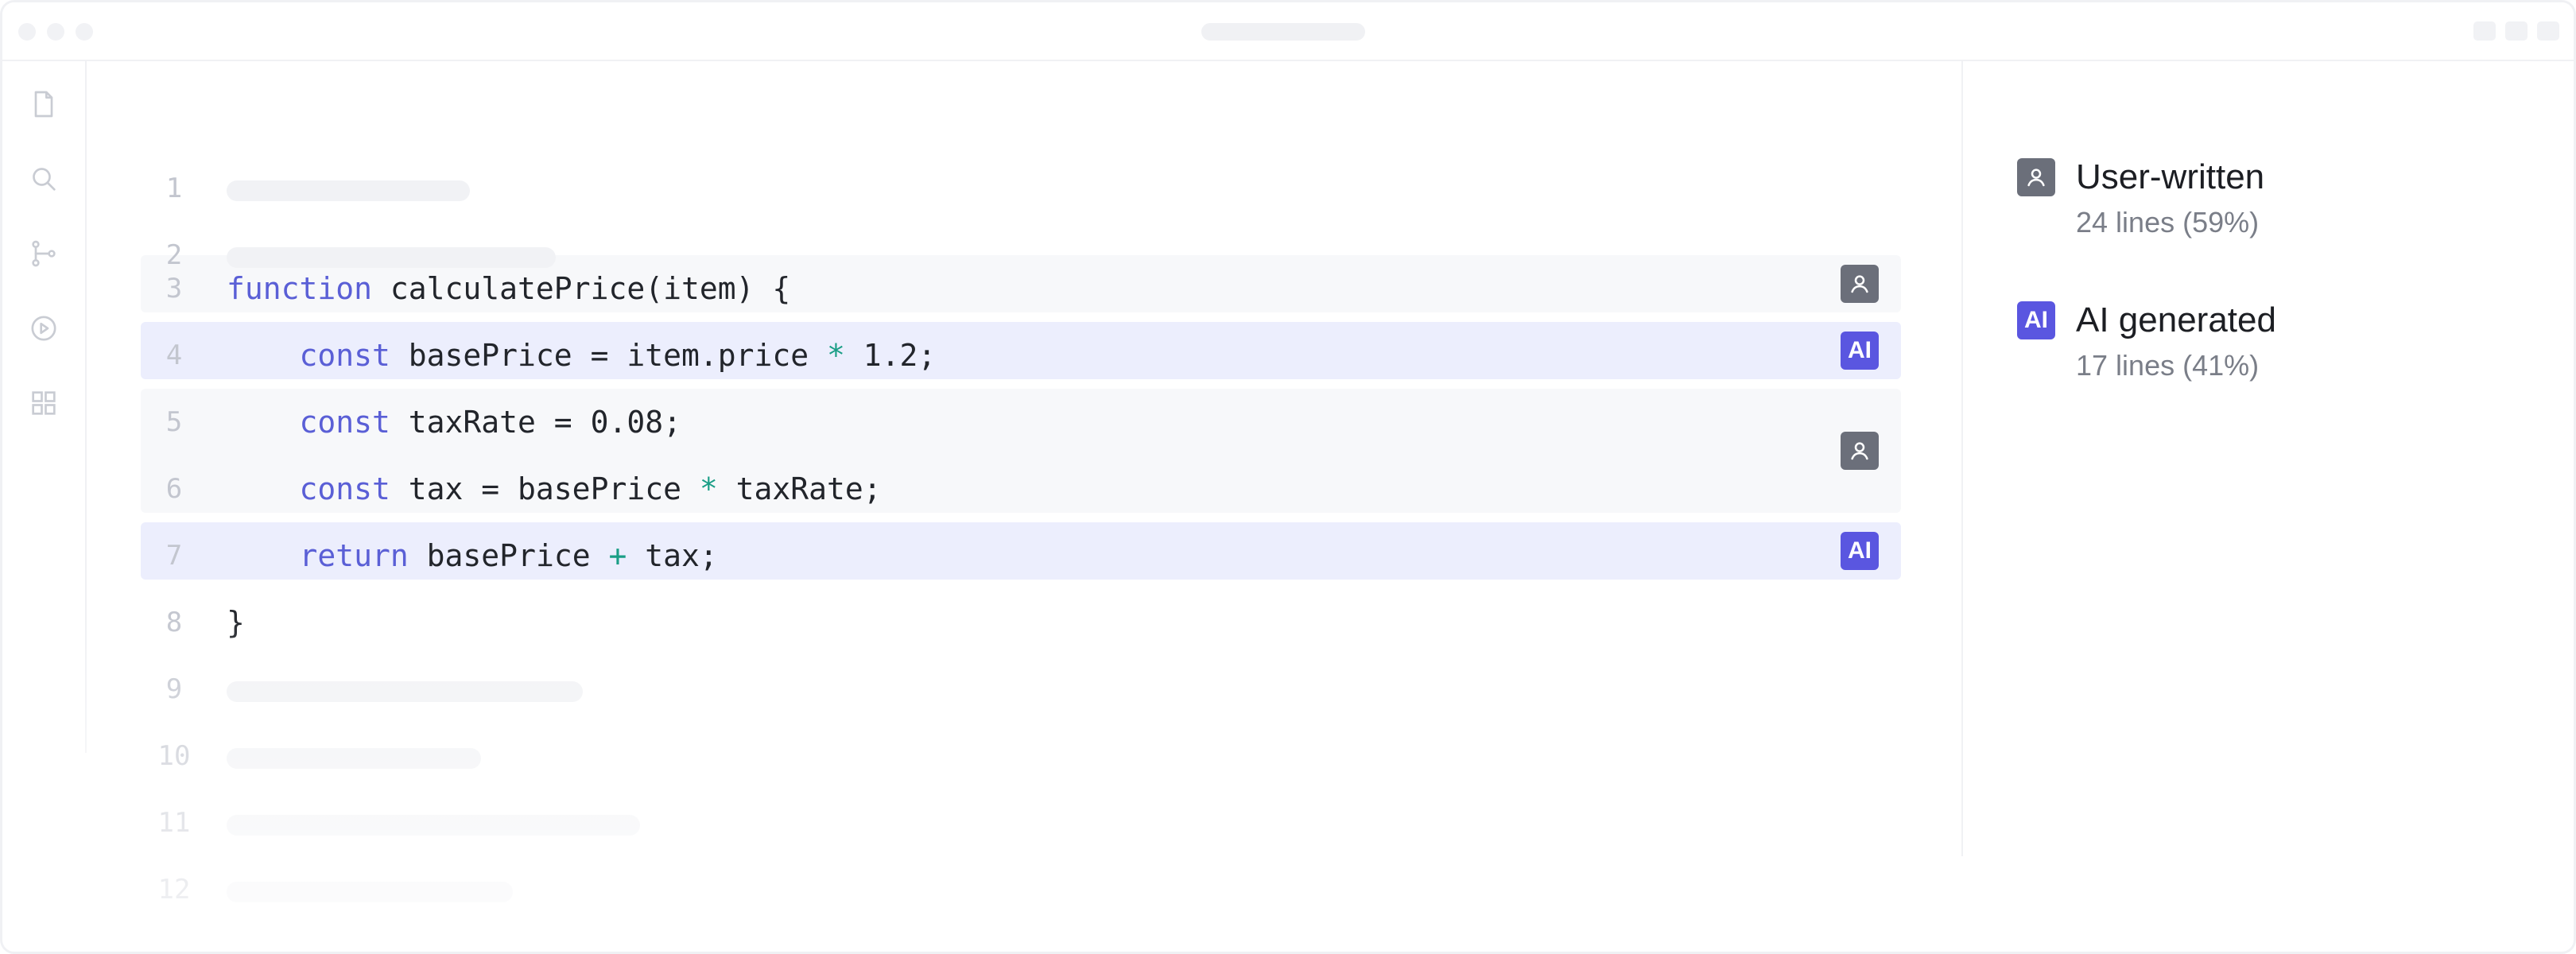 This screenshot has height=954, width=2576. I want to click on code-text: function calculatePrice(item) {, so click(508, 288).